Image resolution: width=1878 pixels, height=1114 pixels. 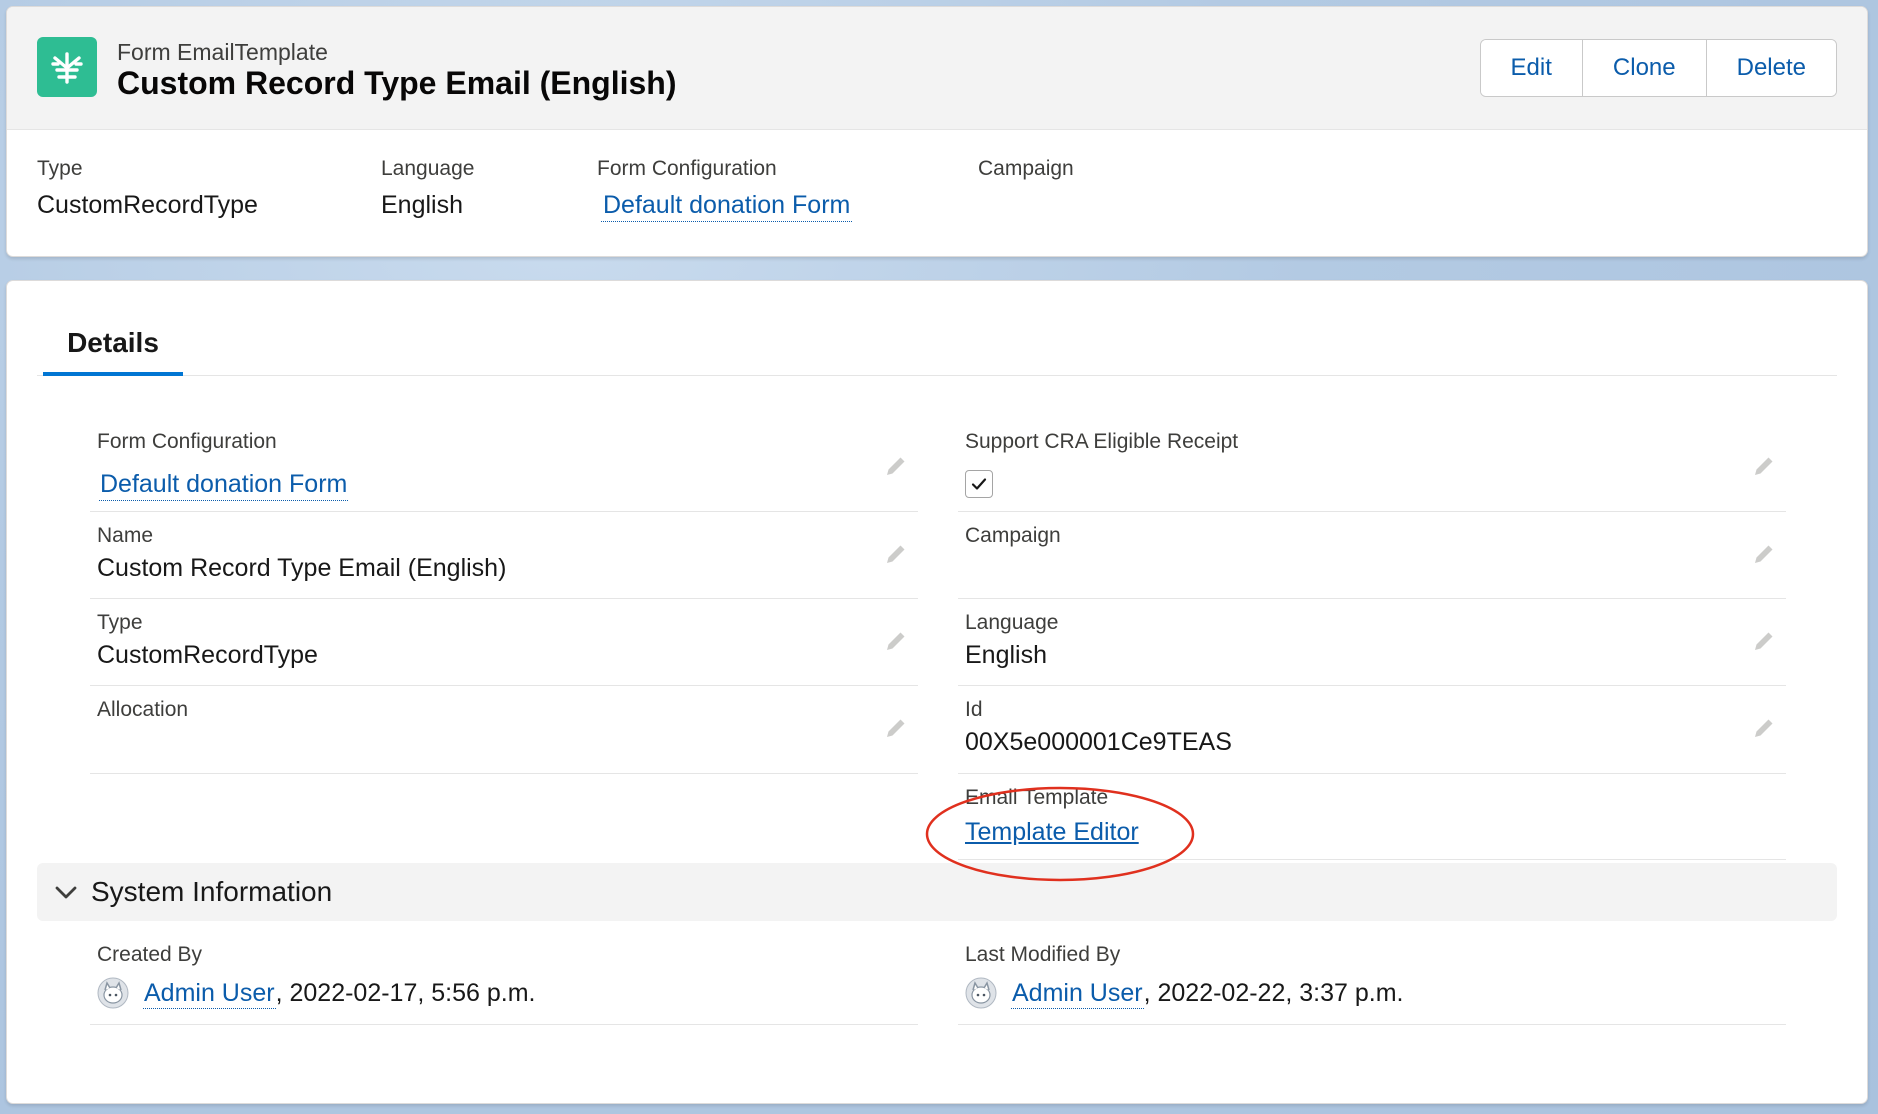 I want to click on field-label: Support CRA Eligible Receipt, so click(x=1102, y=441).